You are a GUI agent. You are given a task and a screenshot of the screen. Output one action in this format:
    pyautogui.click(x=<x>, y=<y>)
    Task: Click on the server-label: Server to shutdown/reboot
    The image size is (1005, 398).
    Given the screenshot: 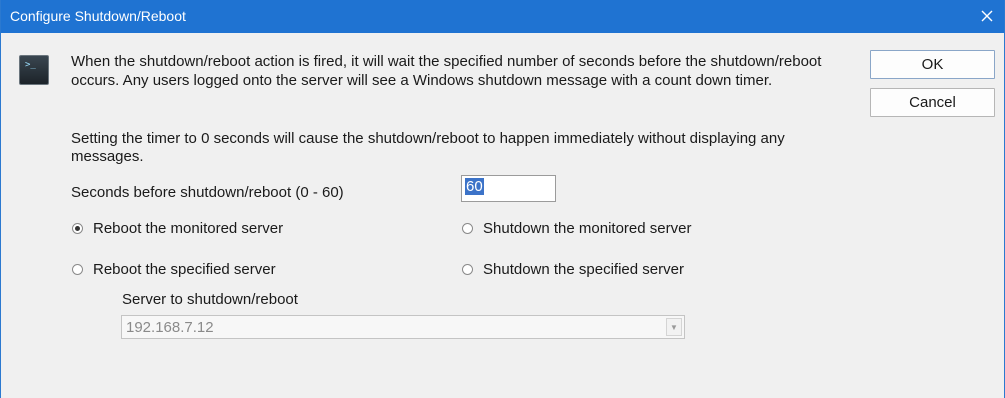 What is the action you would take?
    pyautogui.click(x=210, y=299)
    